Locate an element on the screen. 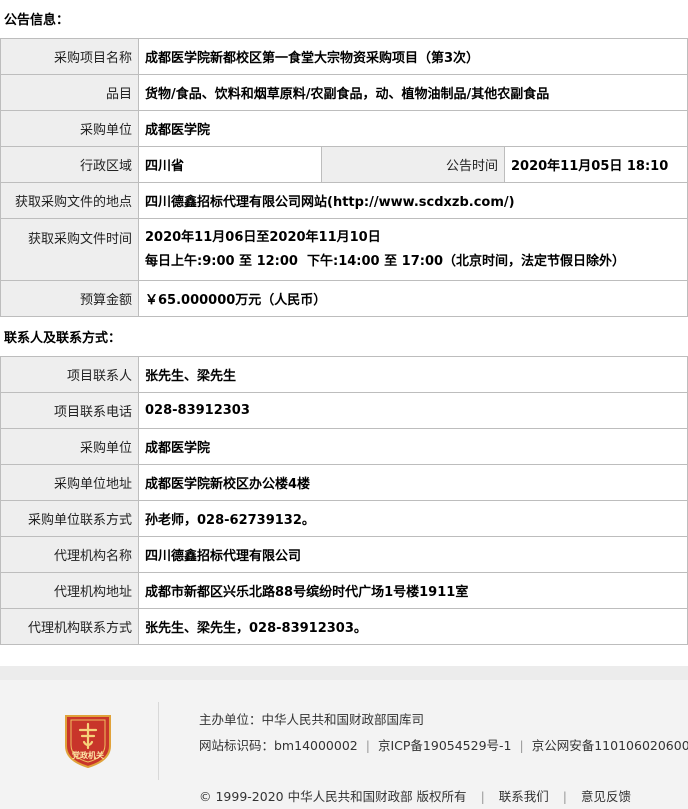 The width and height of the screenshot is (688, 809). value-announce-time: 2020年11月05日 18:10 is located at coordinates (596, 164).